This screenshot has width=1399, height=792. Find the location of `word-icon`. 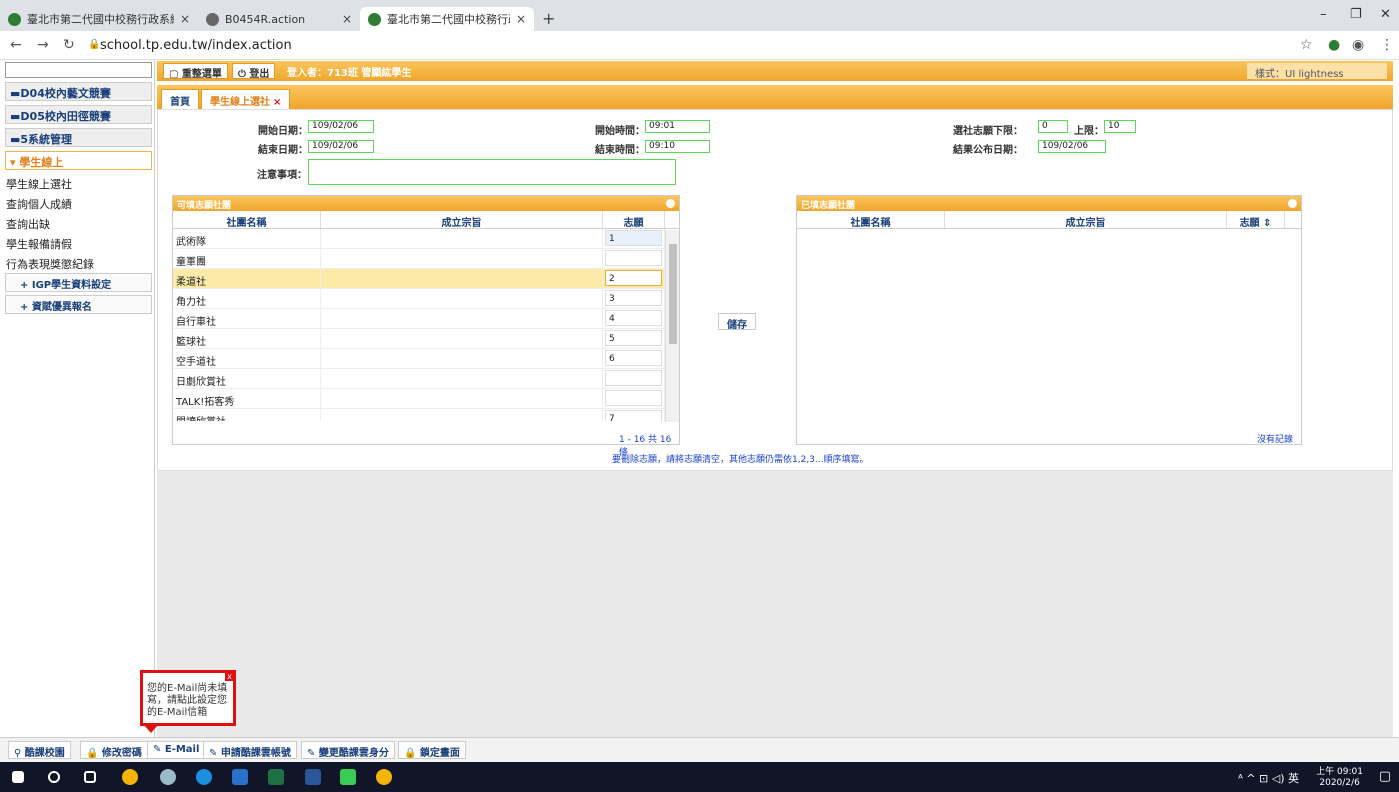

word-icon is located at coordinates (313, 777).